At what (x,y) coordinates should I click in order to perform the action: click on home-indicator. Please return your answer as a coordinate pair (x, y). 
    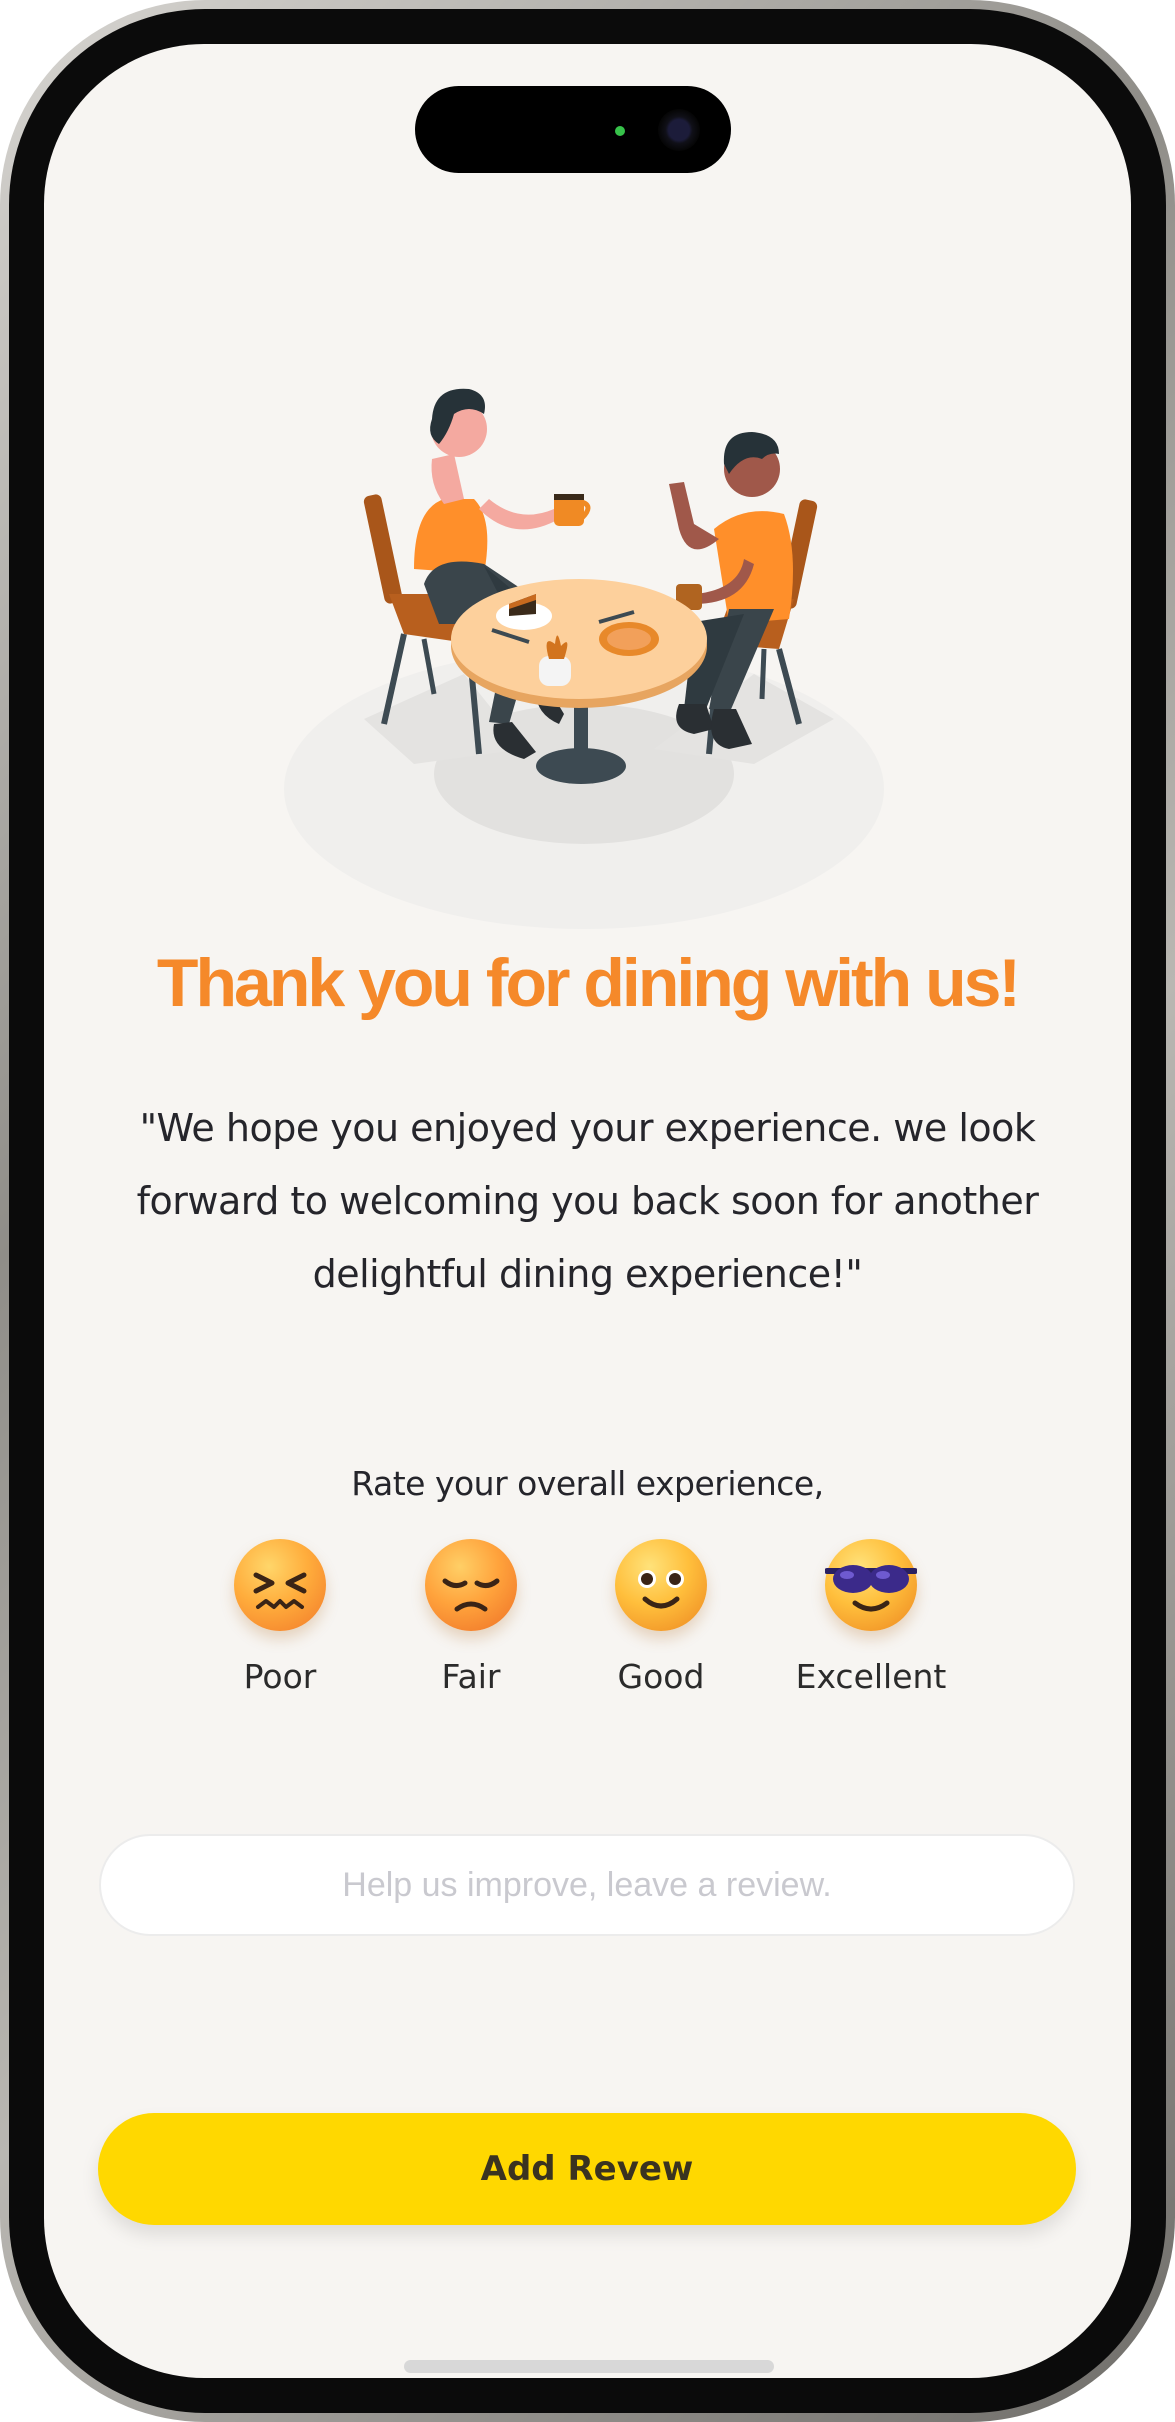
    Looking at the image, I should click on (589, 2366).